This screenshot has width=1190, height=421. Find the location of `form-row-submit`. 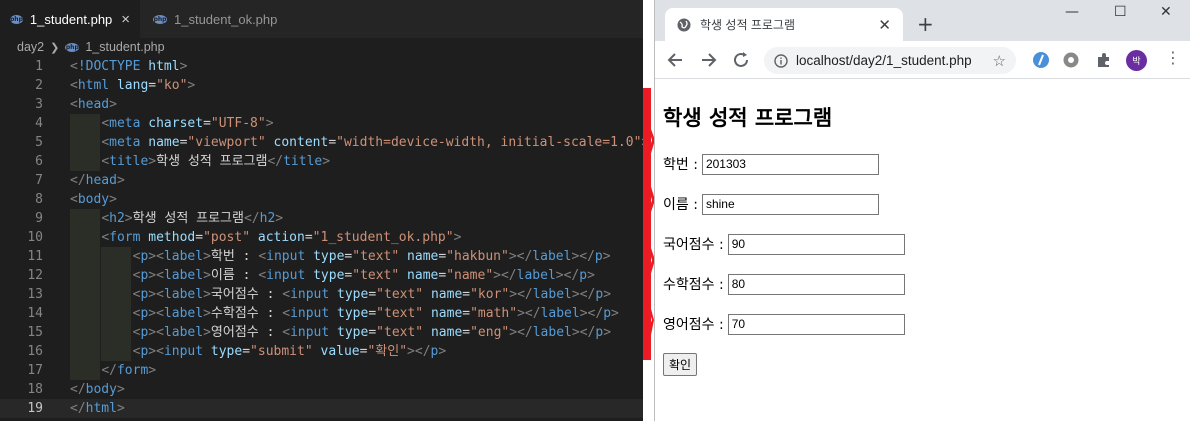

form-row-submit is located at coordinates (923, 364).